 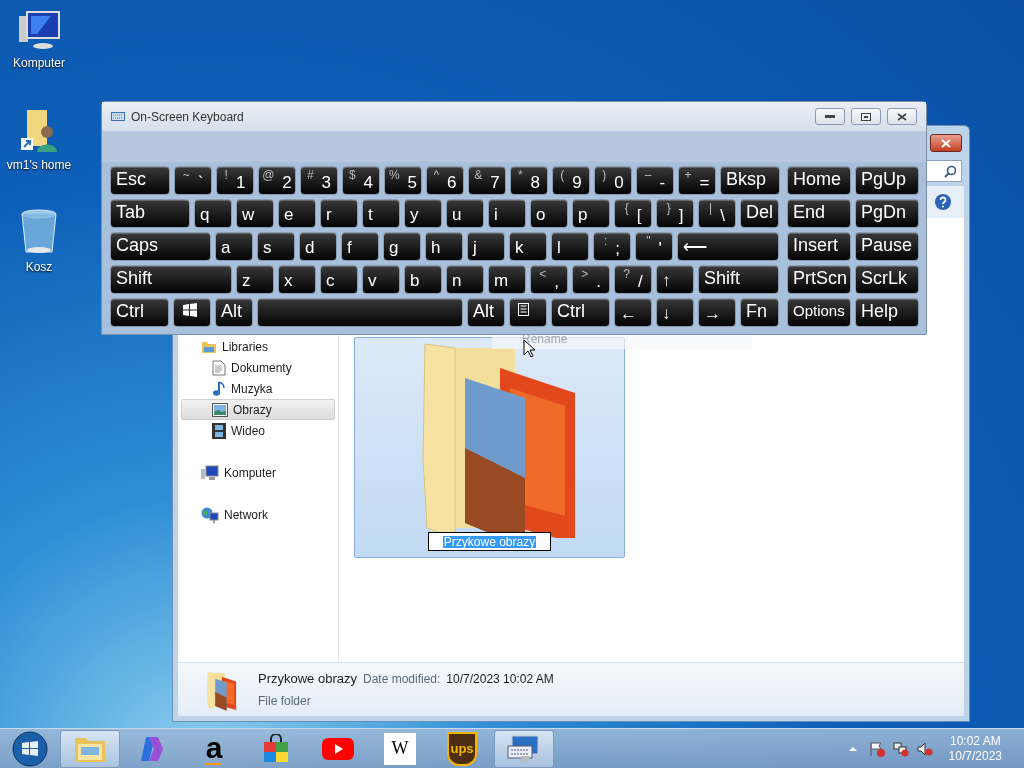 I want to click on keyboard-key: Bksp, so click(x=750, y=180).